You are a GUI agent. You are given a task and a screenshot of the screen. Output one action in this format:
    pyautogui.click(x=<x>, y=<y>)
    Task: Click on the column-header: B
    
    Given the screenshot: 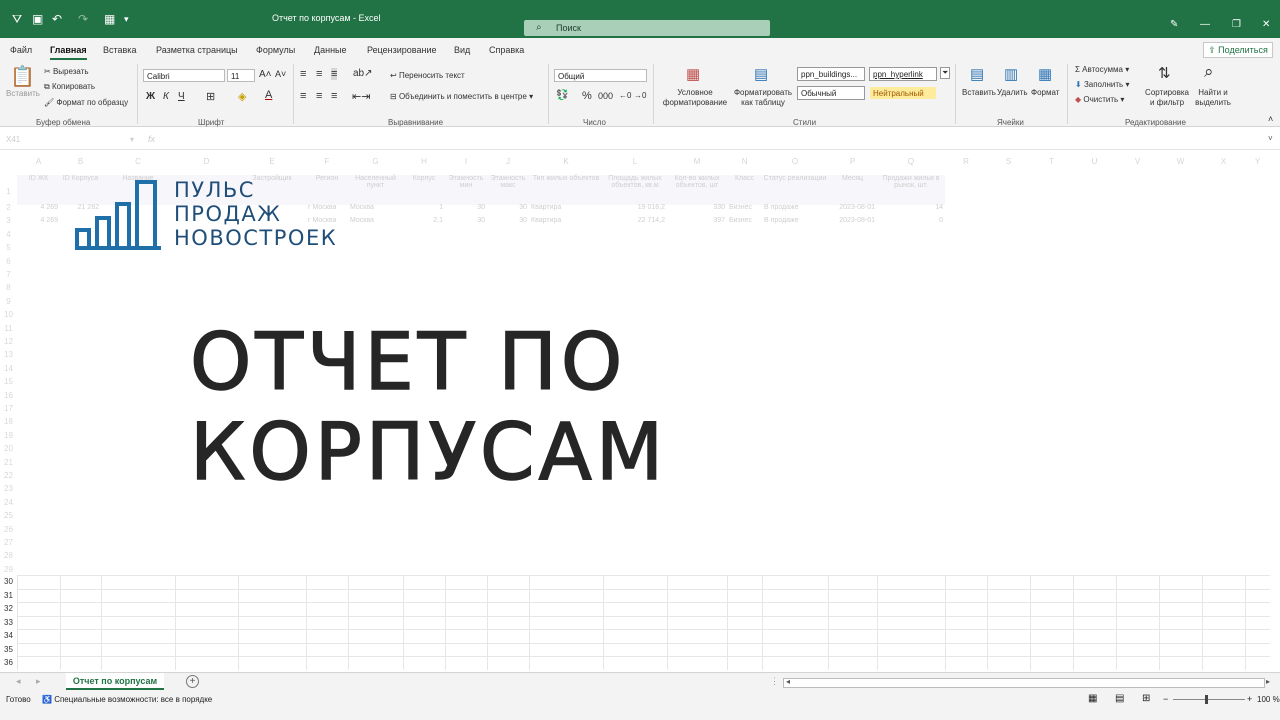 What is the action you would take?
    pyautogui.click(x=80, y=162)
    